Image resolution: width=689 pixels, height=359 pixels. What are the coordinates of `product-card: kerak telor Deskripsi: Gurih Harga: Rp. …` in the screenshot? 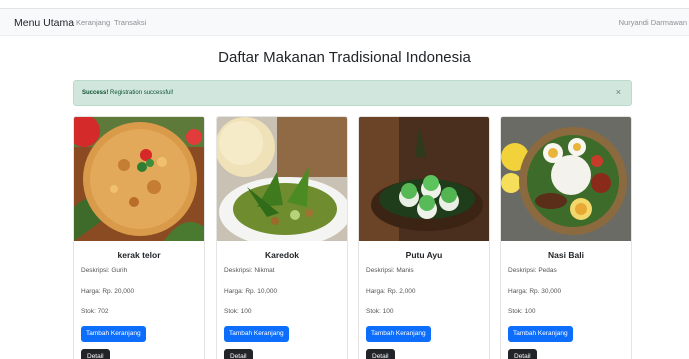 It's located at (139, 237).